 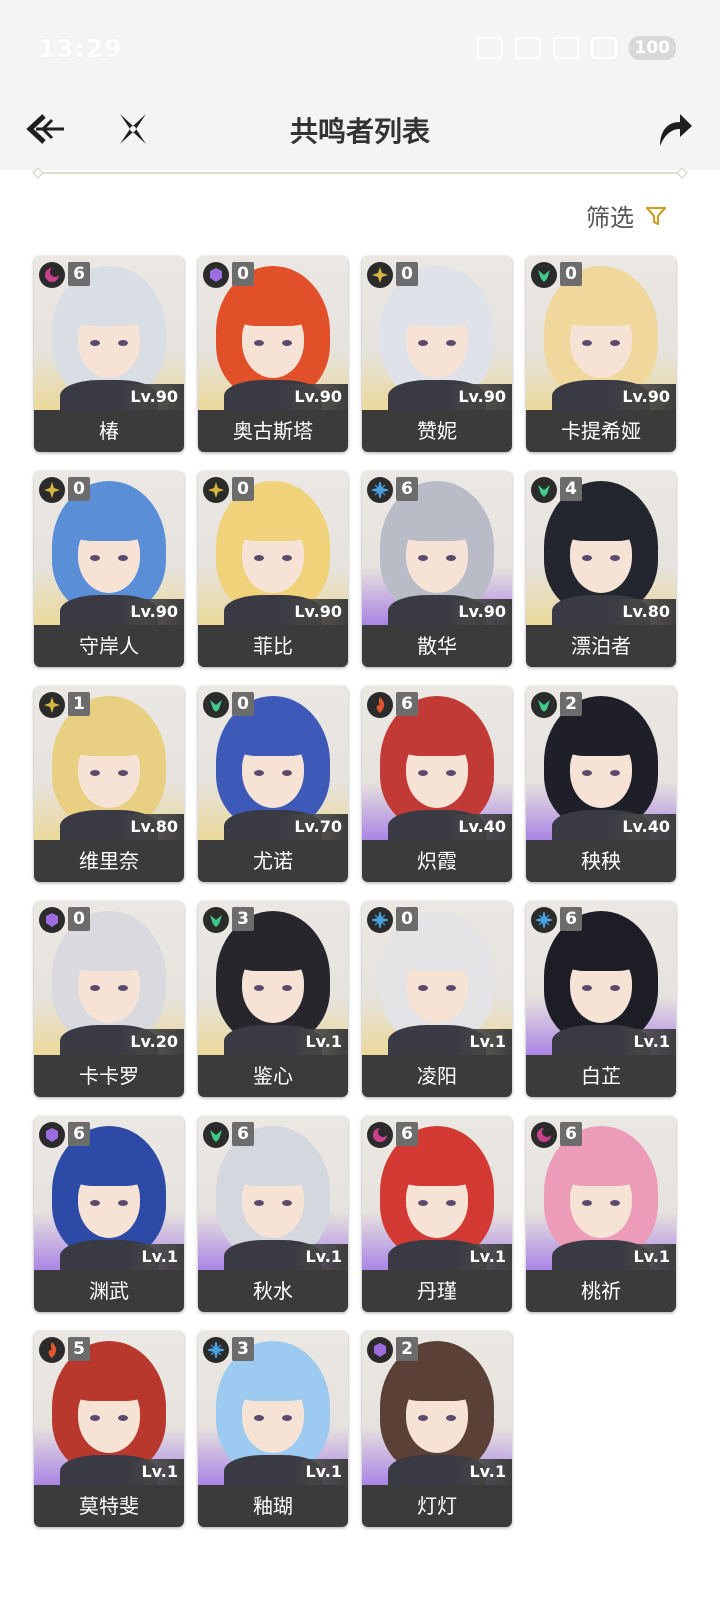 I want to click on spectro-attribute-icon, so click(x=216, y=490).